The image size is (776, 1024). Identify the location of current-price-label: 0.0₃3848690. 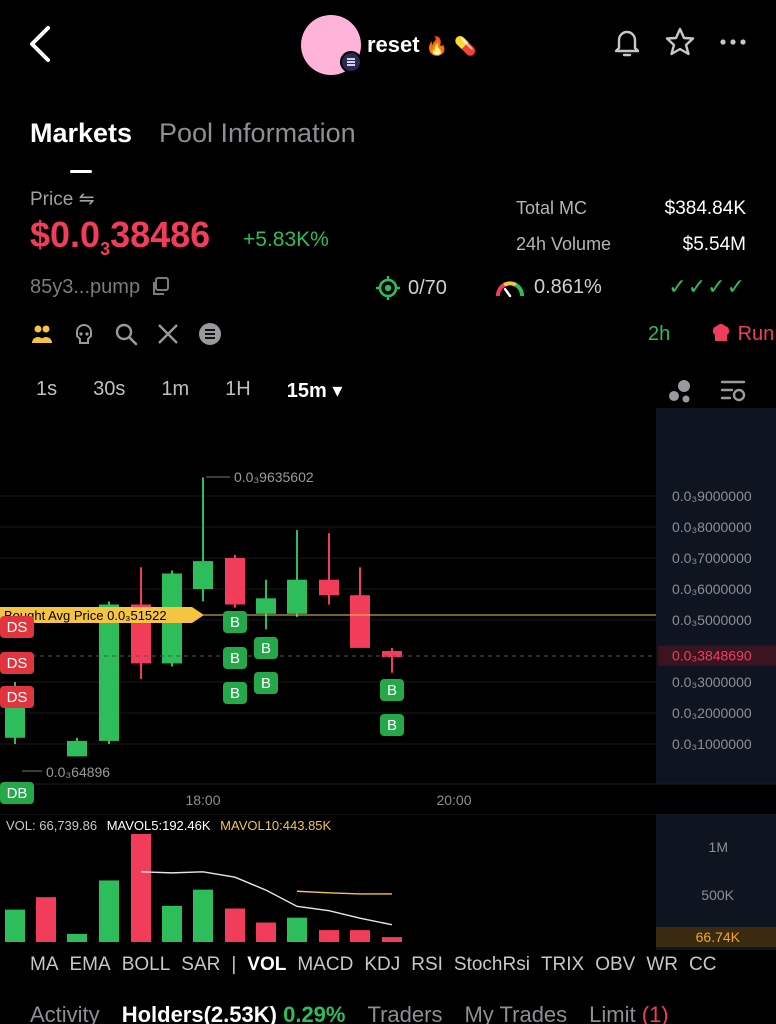
(712, 656).